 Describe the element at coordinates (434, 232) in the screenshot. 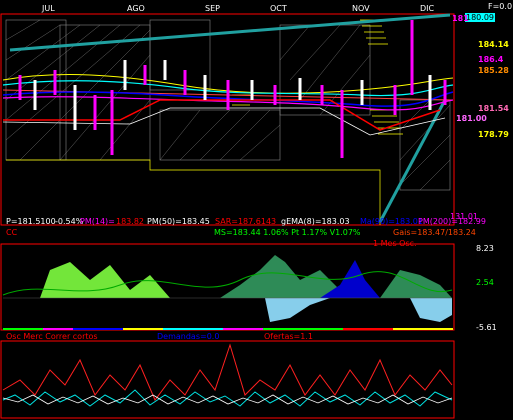

I see `stat-item: Gais=183.47/183.24` at that location.